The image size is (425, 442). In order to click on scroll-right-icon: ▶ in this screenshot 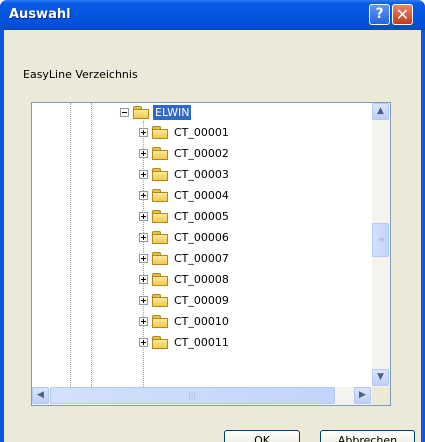, I will do `click(362, 395)`.